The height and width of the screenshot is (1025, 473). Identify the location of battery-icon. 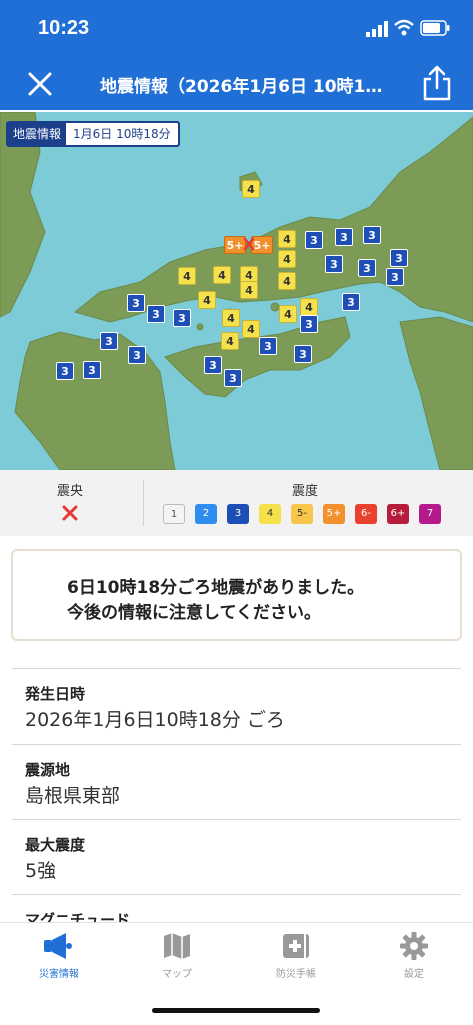
(435, 28).